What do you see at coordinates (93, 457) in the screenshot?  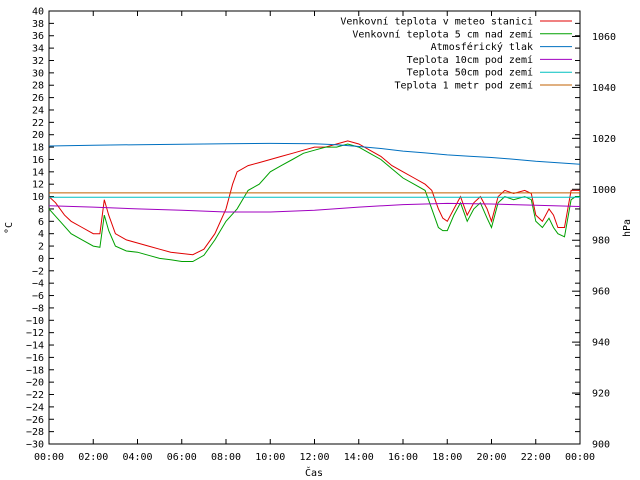 I see `x-tick-label: 02:00` at bounding box center [93, 457].